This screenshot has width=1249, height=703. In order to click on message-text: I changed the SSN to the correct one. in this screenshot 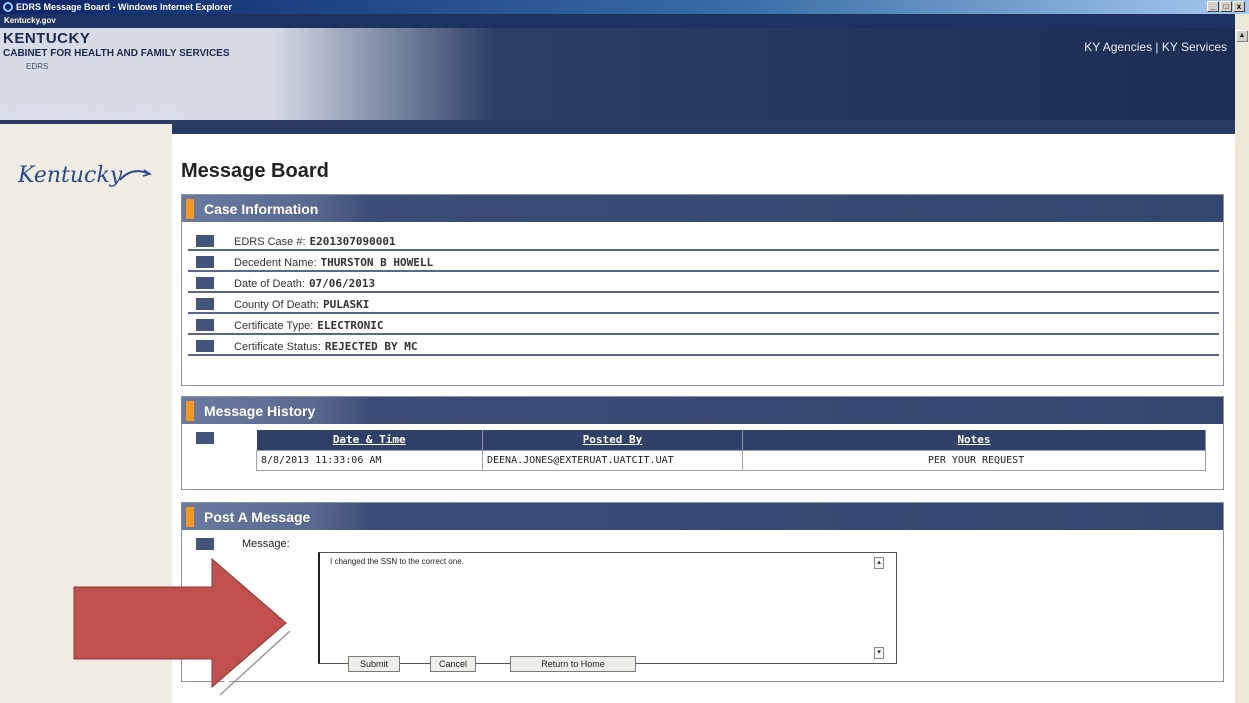, I will do `click(397, 561)`.